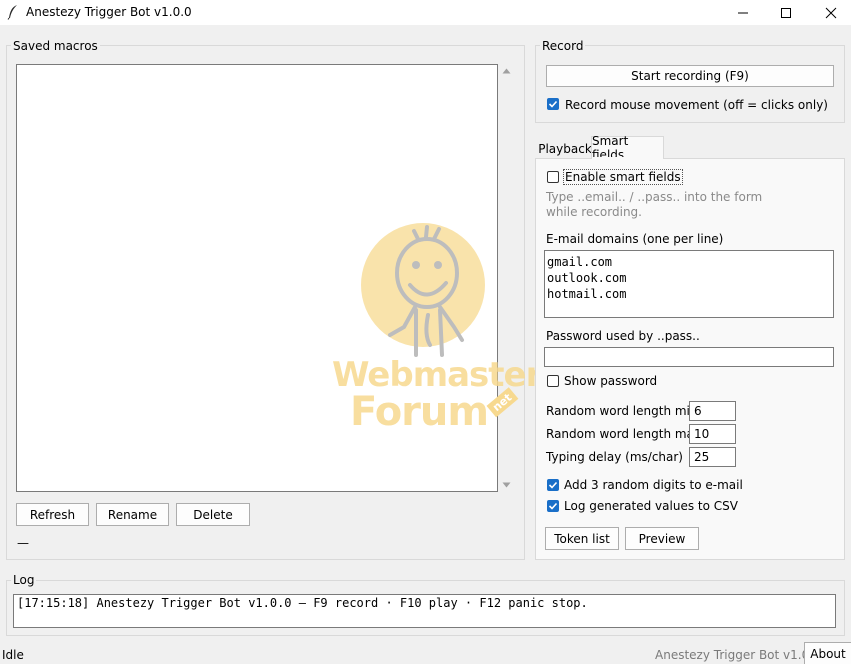 This screenshot has height=664, width=851. I want to click on maximize-button, so click(786, 12).